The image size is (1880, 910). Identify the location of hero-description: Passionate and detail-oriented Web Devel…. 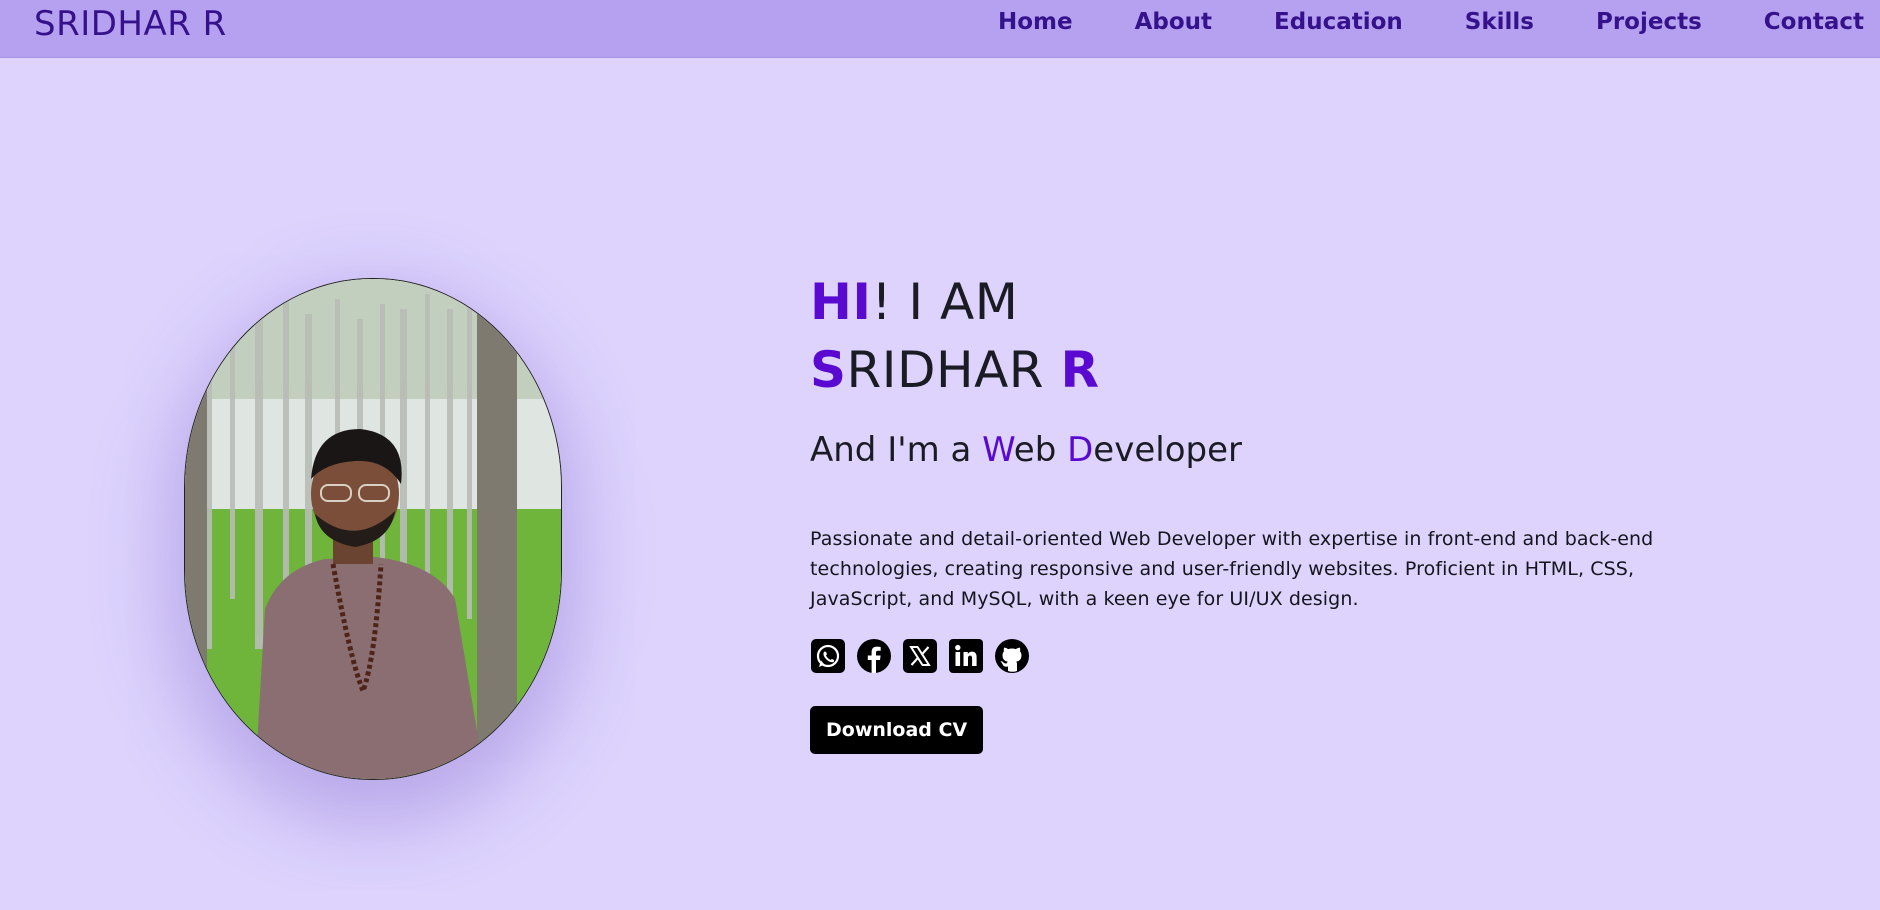
(1232, 569).